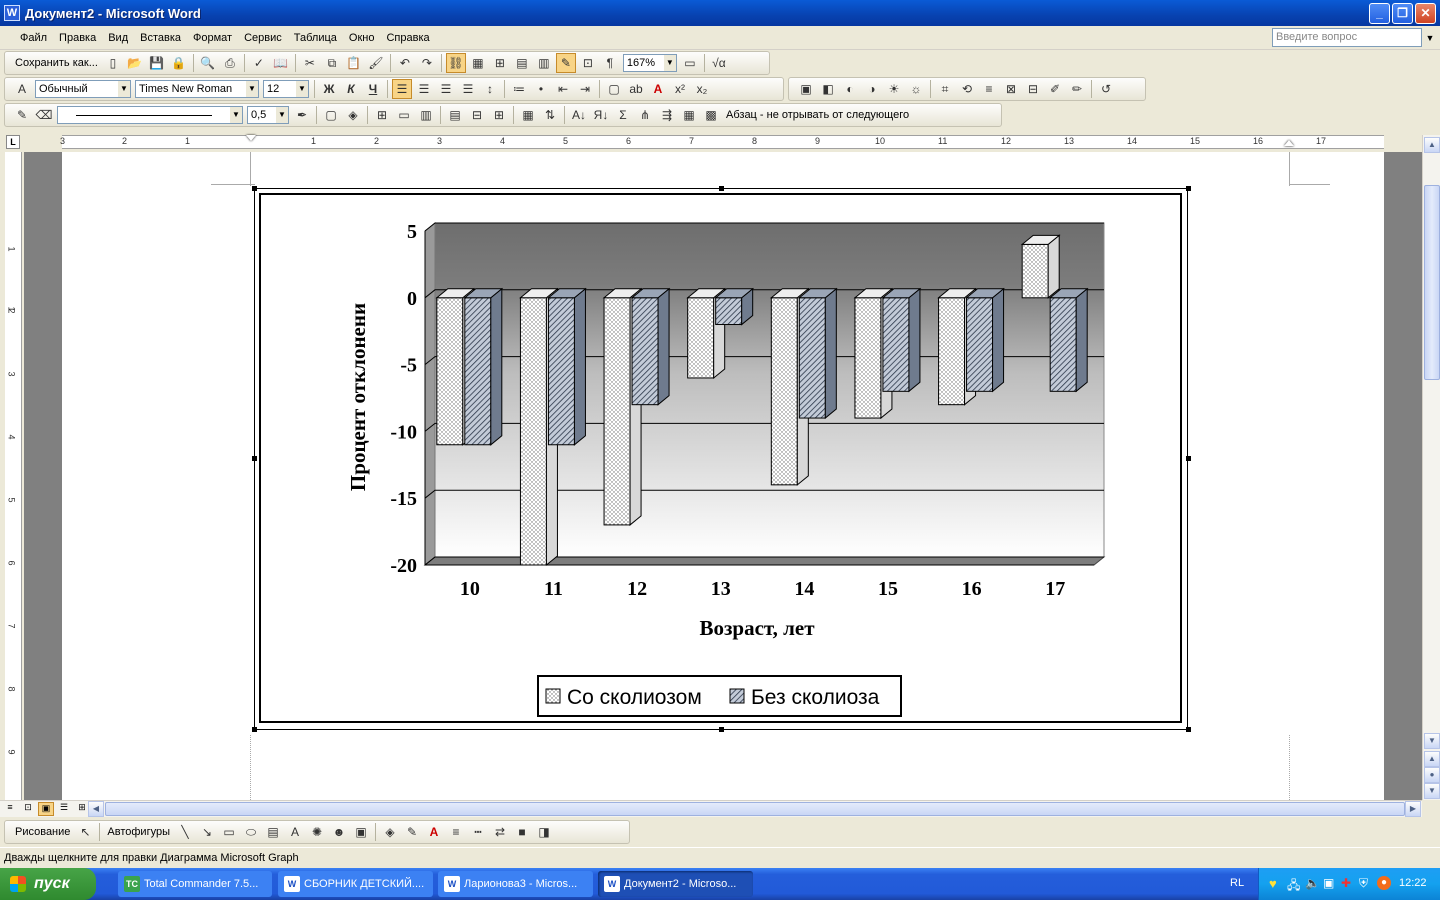 This screenshot has width=1440, height=900. What do you see at coordinates (522, 832) in the screenshot?
I see `shadow-style-icon: ■` at bounding box center [522, 832].